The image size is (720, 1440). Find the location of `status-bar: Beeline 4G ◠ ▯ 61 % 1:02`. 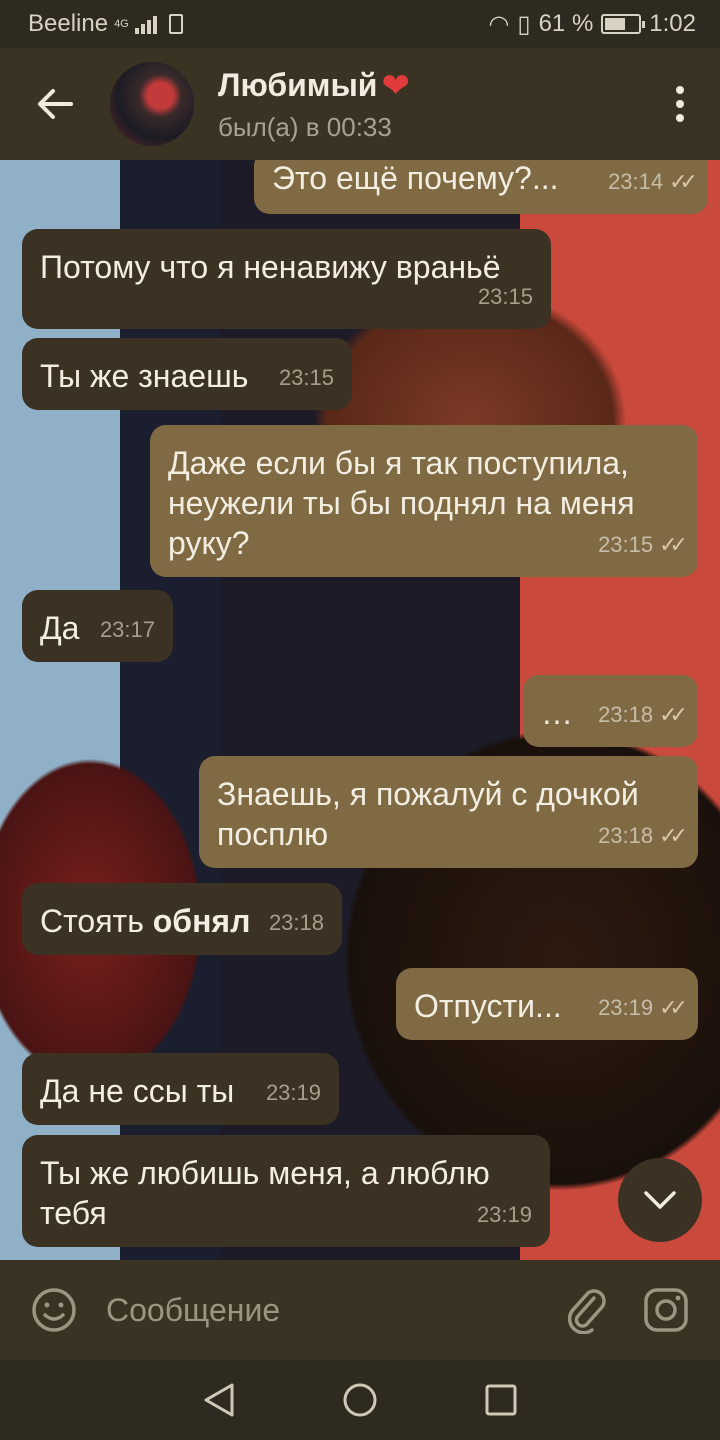

status-bar: Beeline 4G ◠ ▯ 61 % 1:02 is located at coordinates (360, 24).